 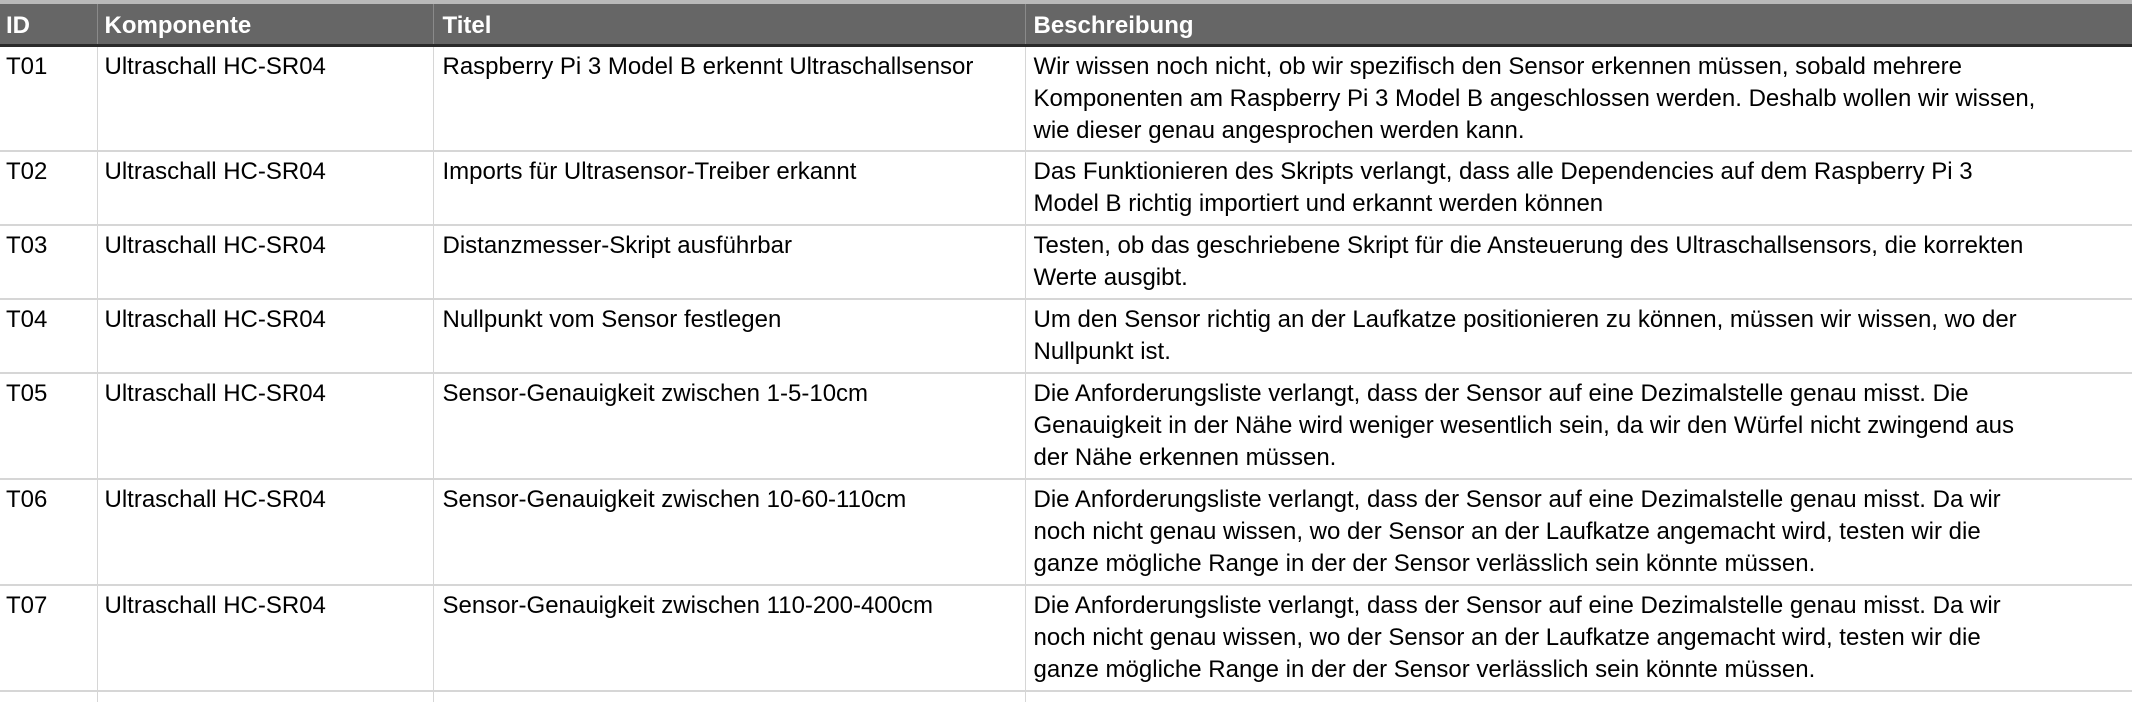 I want to click on header-row: ID Komponente Titel Beschreibung, so click(x=1066, y=25).